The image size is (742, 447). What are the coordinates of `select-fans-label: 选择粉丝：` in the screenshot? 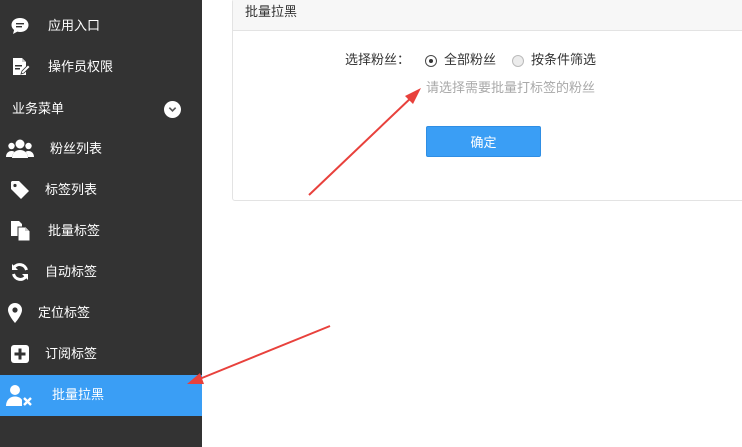 It's located at (378, 60).